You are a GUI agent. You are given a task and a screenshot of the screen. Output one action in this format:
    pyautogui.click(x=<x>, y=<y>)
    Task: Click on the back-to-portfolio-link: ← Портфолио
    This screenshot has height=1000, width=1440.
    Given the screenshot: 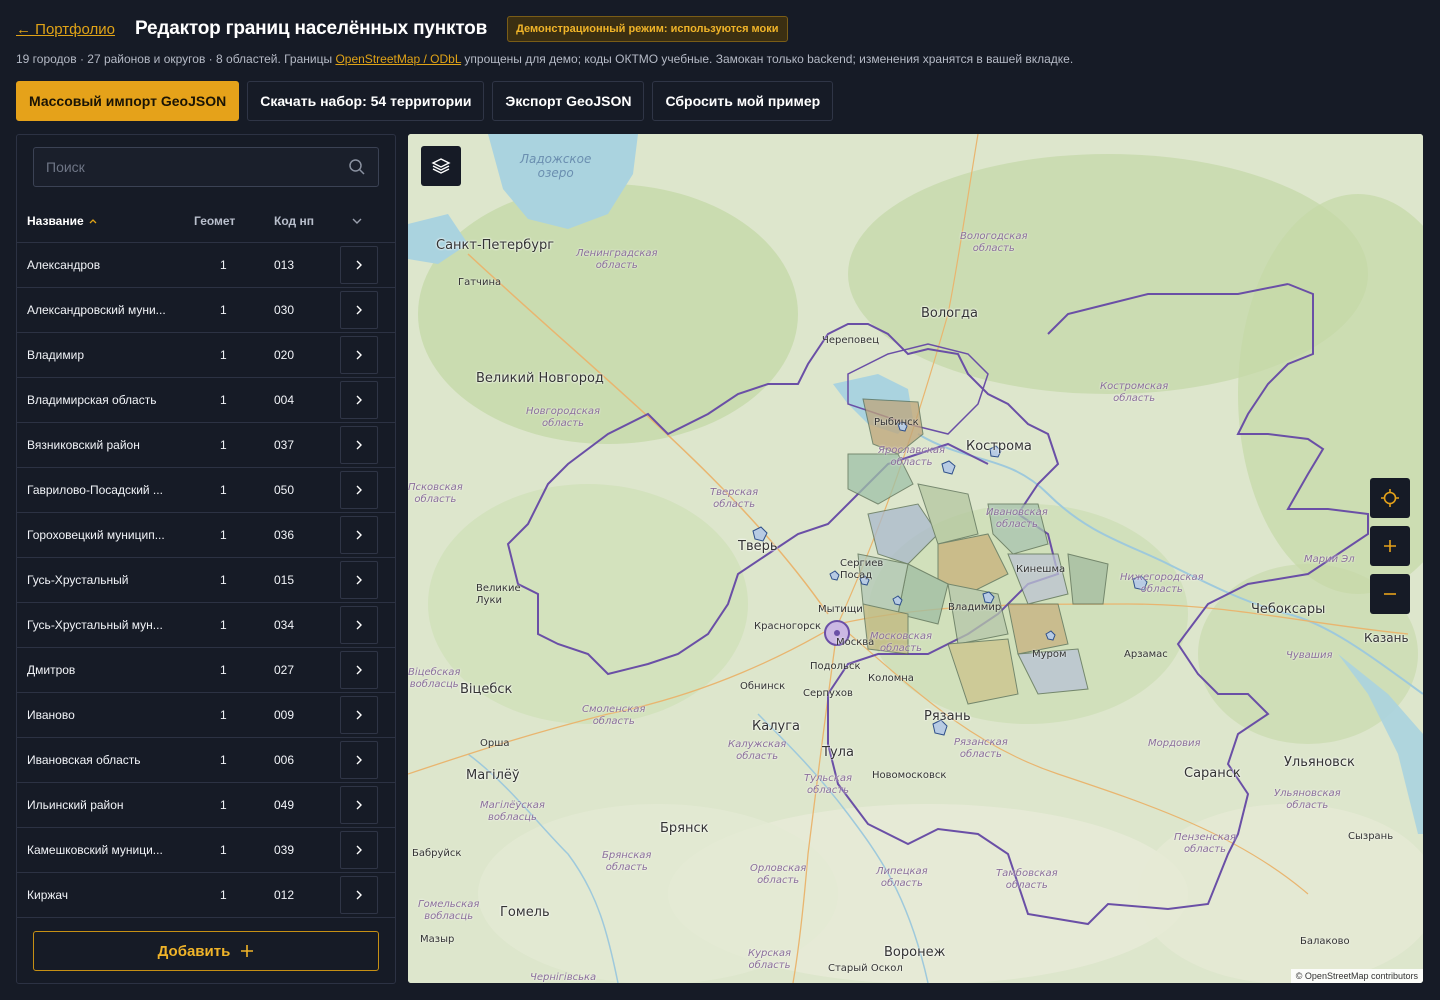 What is the action you would take?
    pyautogui.click(x=65, y=29)
    